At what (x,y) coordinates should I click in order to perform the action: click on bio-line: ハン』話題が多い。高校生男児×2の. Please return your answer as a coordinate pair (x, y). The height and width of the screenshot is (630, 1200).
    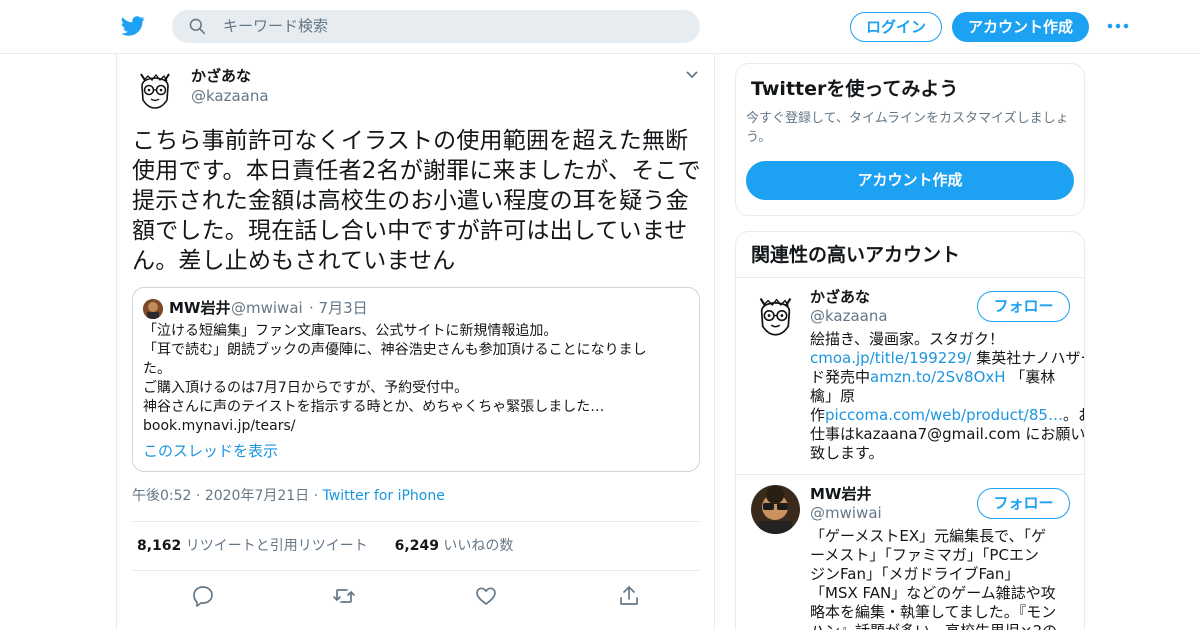
    Looking at the image, I should click on (941, 626).